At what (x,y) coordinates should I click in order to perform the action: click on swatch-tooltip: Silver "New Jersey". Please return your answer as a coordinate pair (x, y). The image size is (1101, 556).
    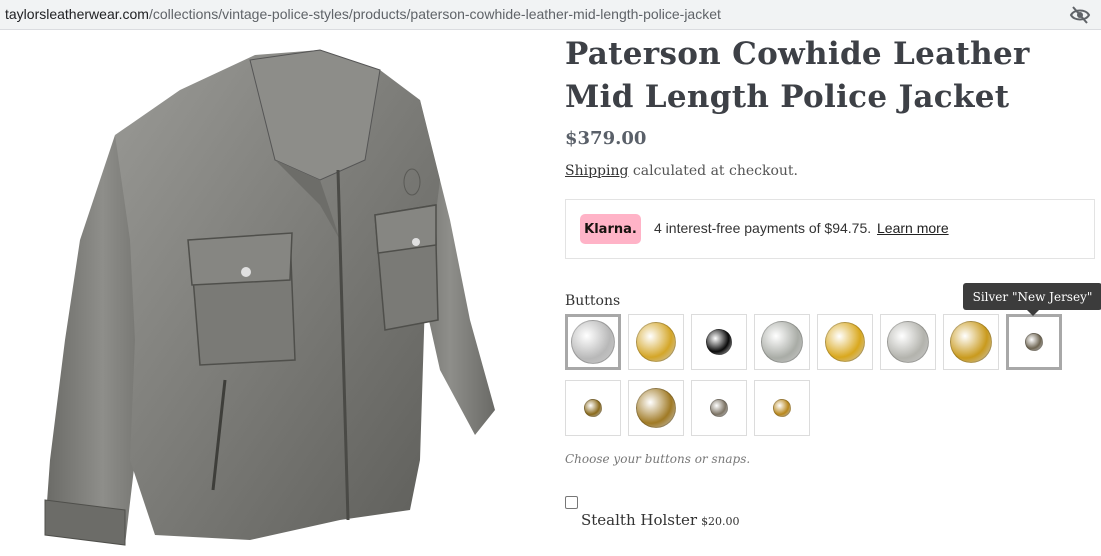
    Looking at the image, I should click on (1032, 299).